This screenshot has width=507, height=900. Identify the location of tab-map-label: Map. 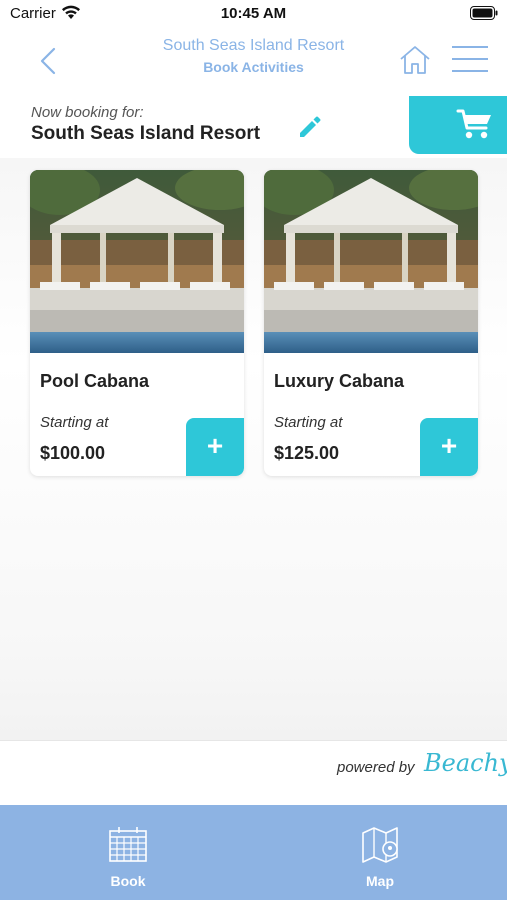
(380, 881).